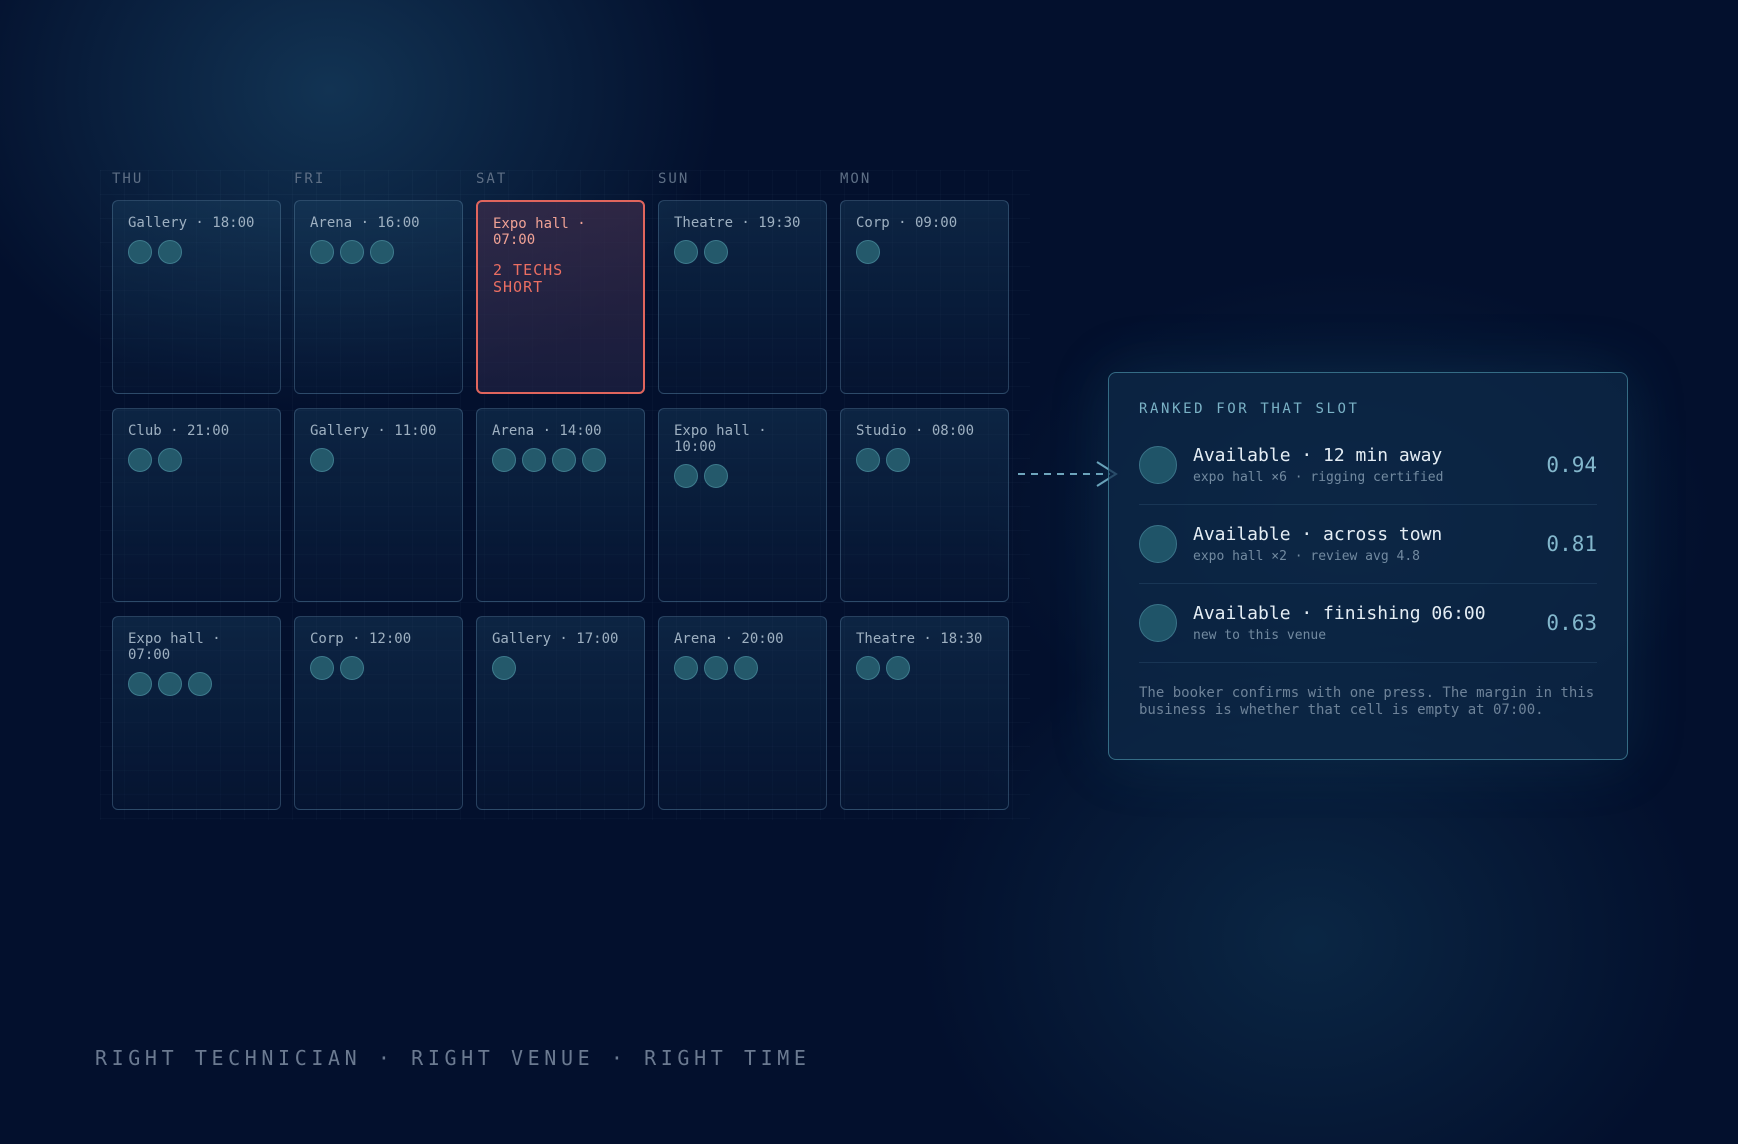 The height and width of the screenshot is (1144, 1738). What do you see at coordinates (373, 431) in the screenshot?
I see `shift-card-title: Gallery · 11:00` at bounding box center [373, 431].